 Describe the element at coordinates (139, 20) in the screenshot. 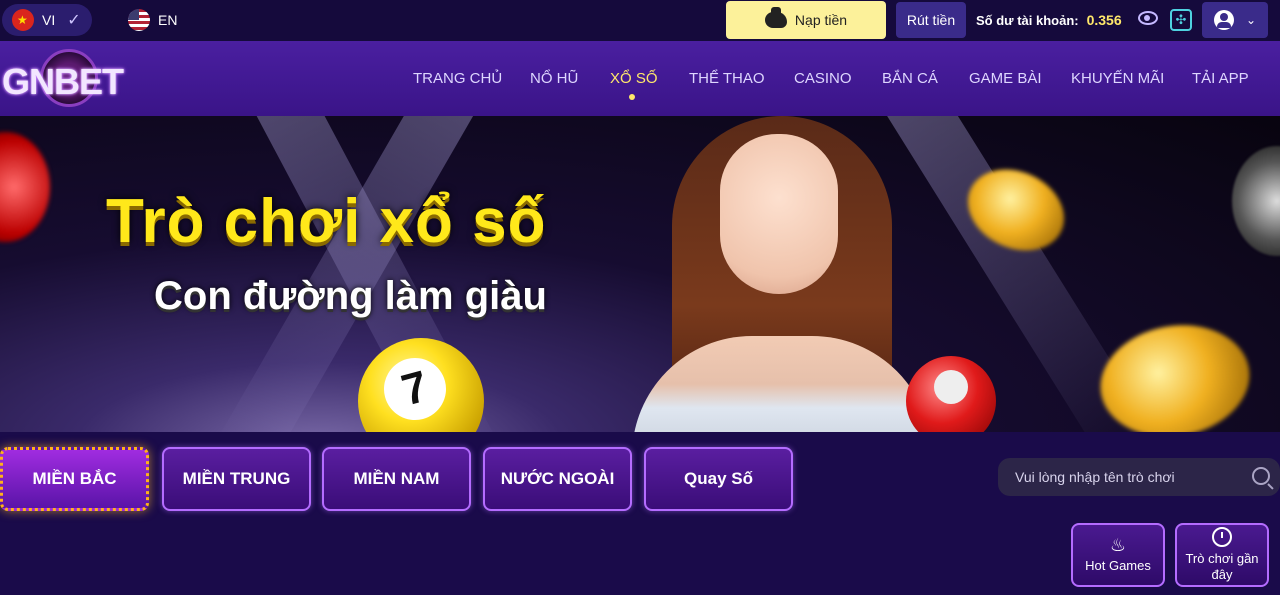

I see `us-flag-icon` at that location.